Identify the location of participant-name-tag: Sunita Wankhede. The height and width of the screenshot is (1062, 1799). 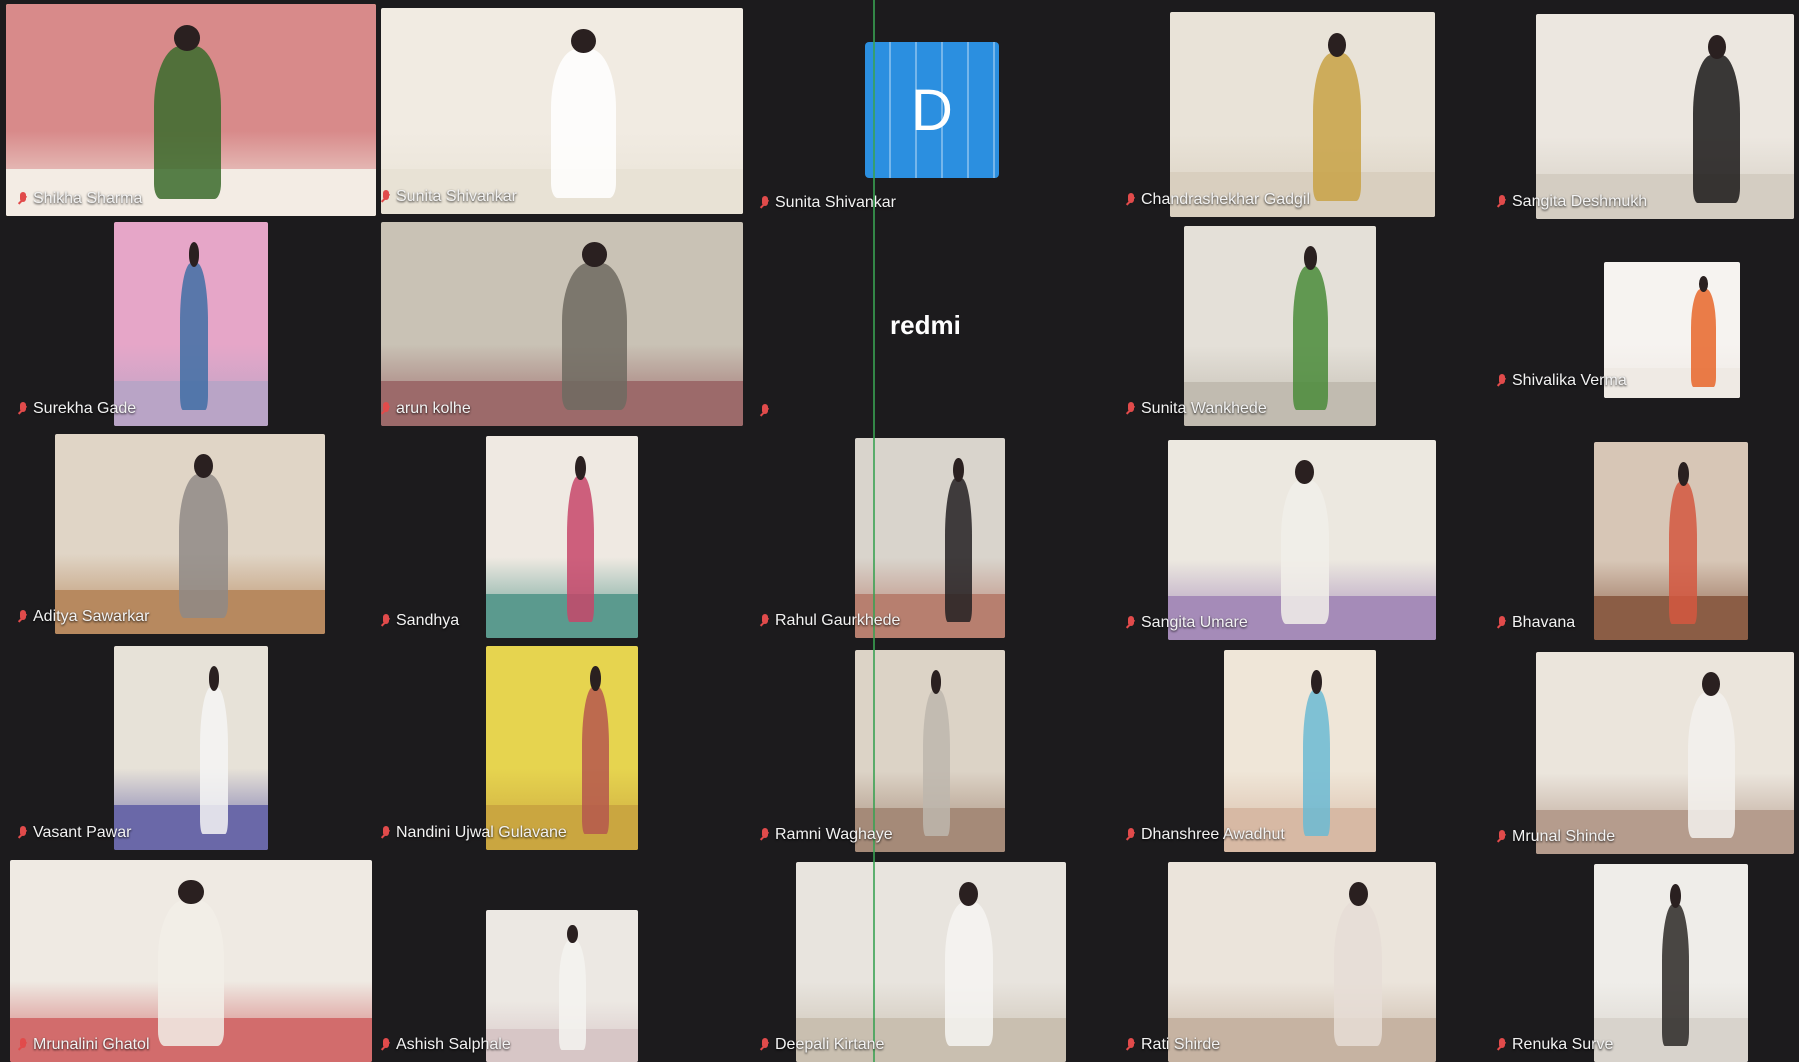
(1196, 409).